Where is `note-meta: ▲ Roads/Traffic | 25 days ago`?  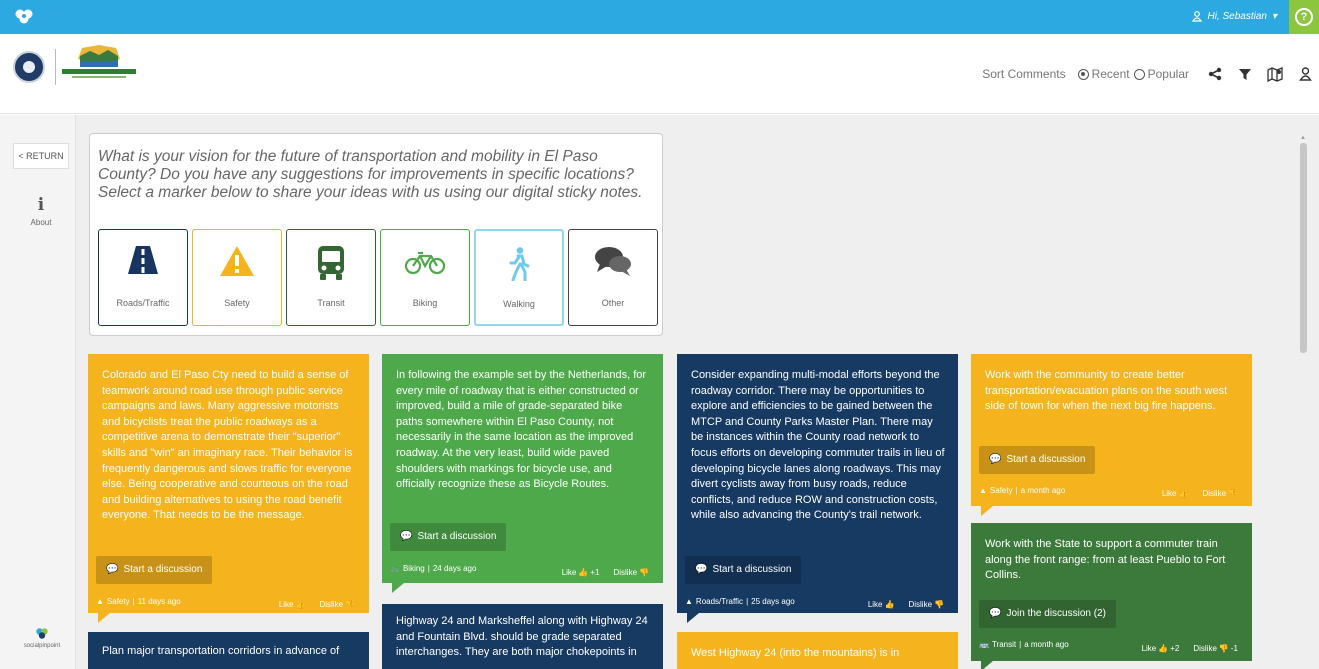 note-meta: ▲ Roads/Traffic | 25 days ago is located at coordinates (740, 602).